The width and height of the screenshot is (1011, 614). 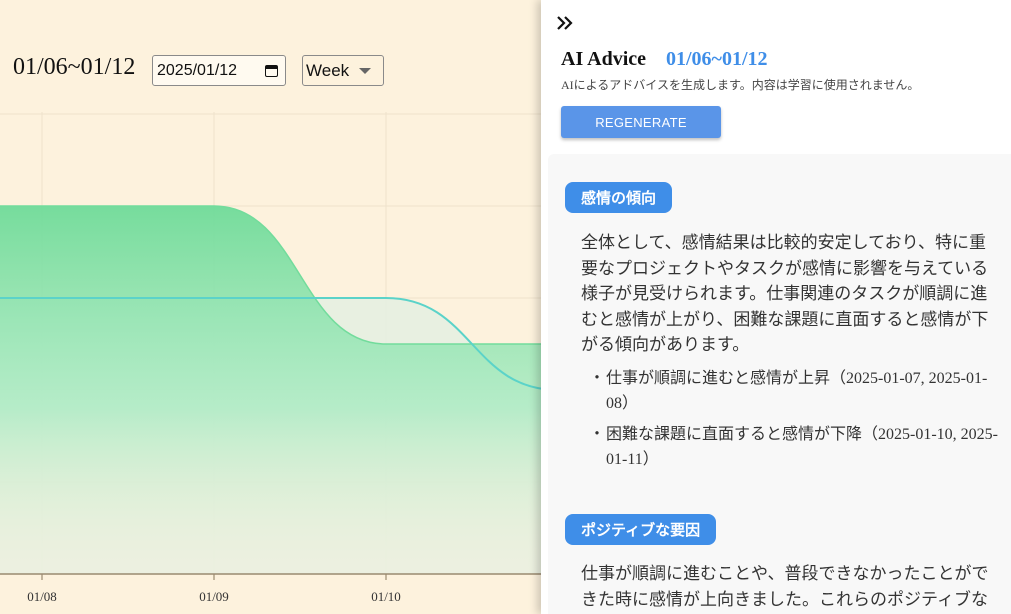 I want to click on date-input: 2025/01/12, so click(x=219, y=70).